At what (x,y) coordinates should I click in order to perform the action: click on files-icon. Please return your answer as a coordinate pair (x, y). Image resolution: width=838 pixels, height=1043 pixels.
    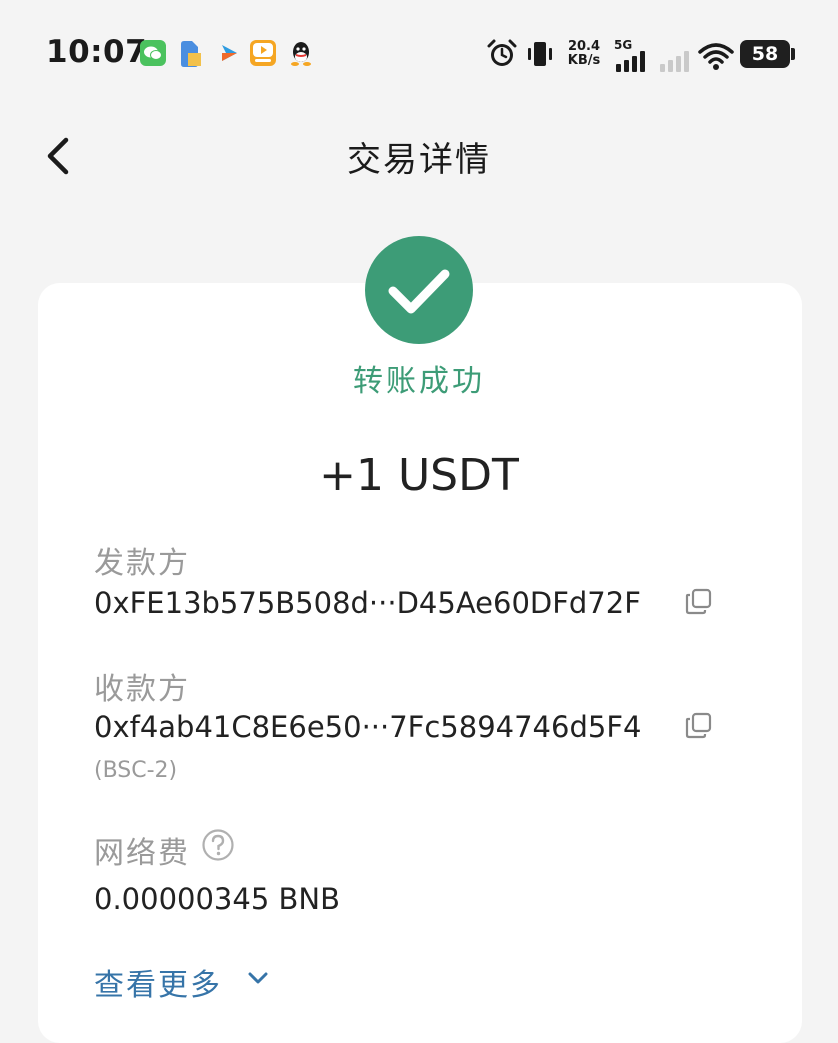
    Looking at the image, I should click on (191, 53).